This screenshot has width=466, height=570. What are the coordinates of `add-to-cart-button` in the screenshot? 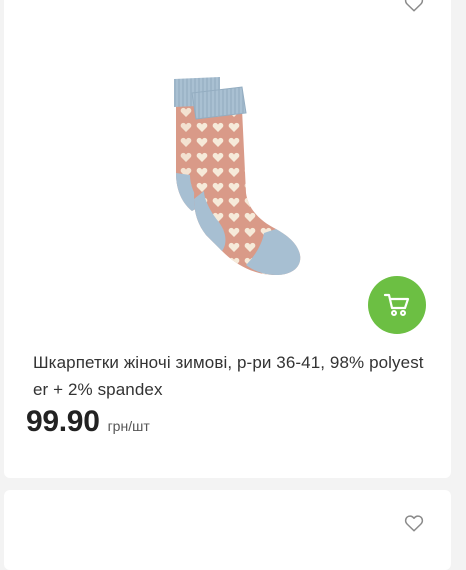 It's located at (397, 305).